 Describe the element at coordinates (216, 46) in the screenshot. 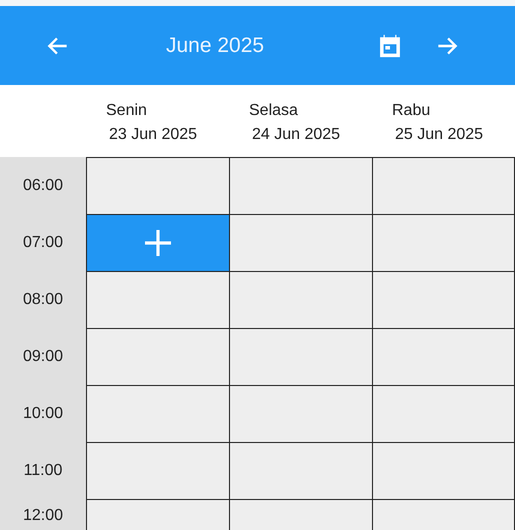

I see `month-title: June 2025` at that location.